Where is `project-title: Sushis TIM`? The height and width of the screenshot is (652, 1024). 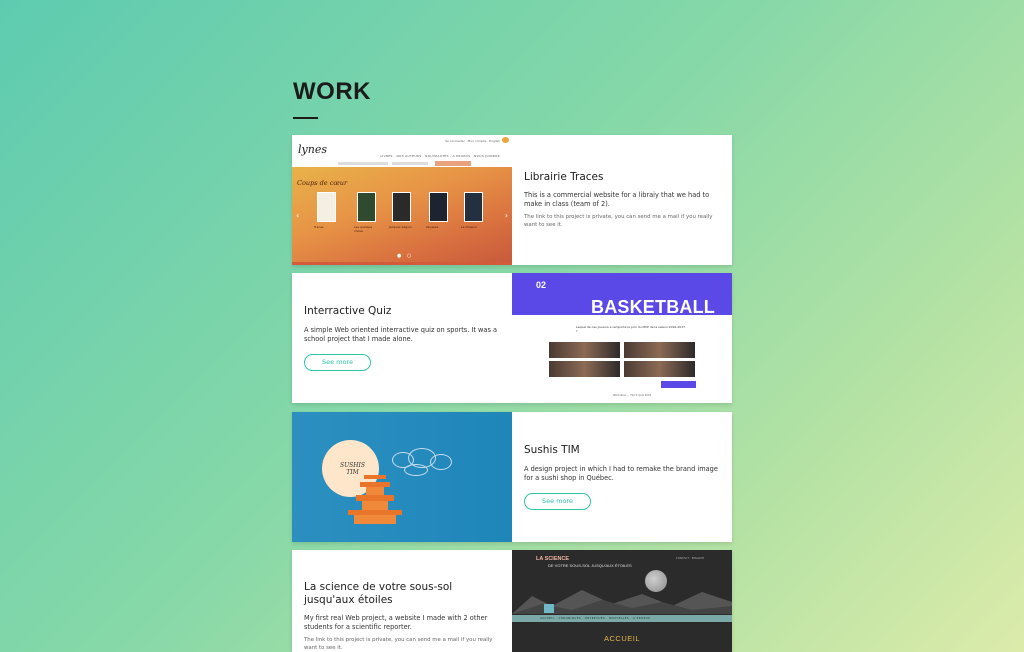
project-title: Sushis TIM is located at coordinates (552, 450).